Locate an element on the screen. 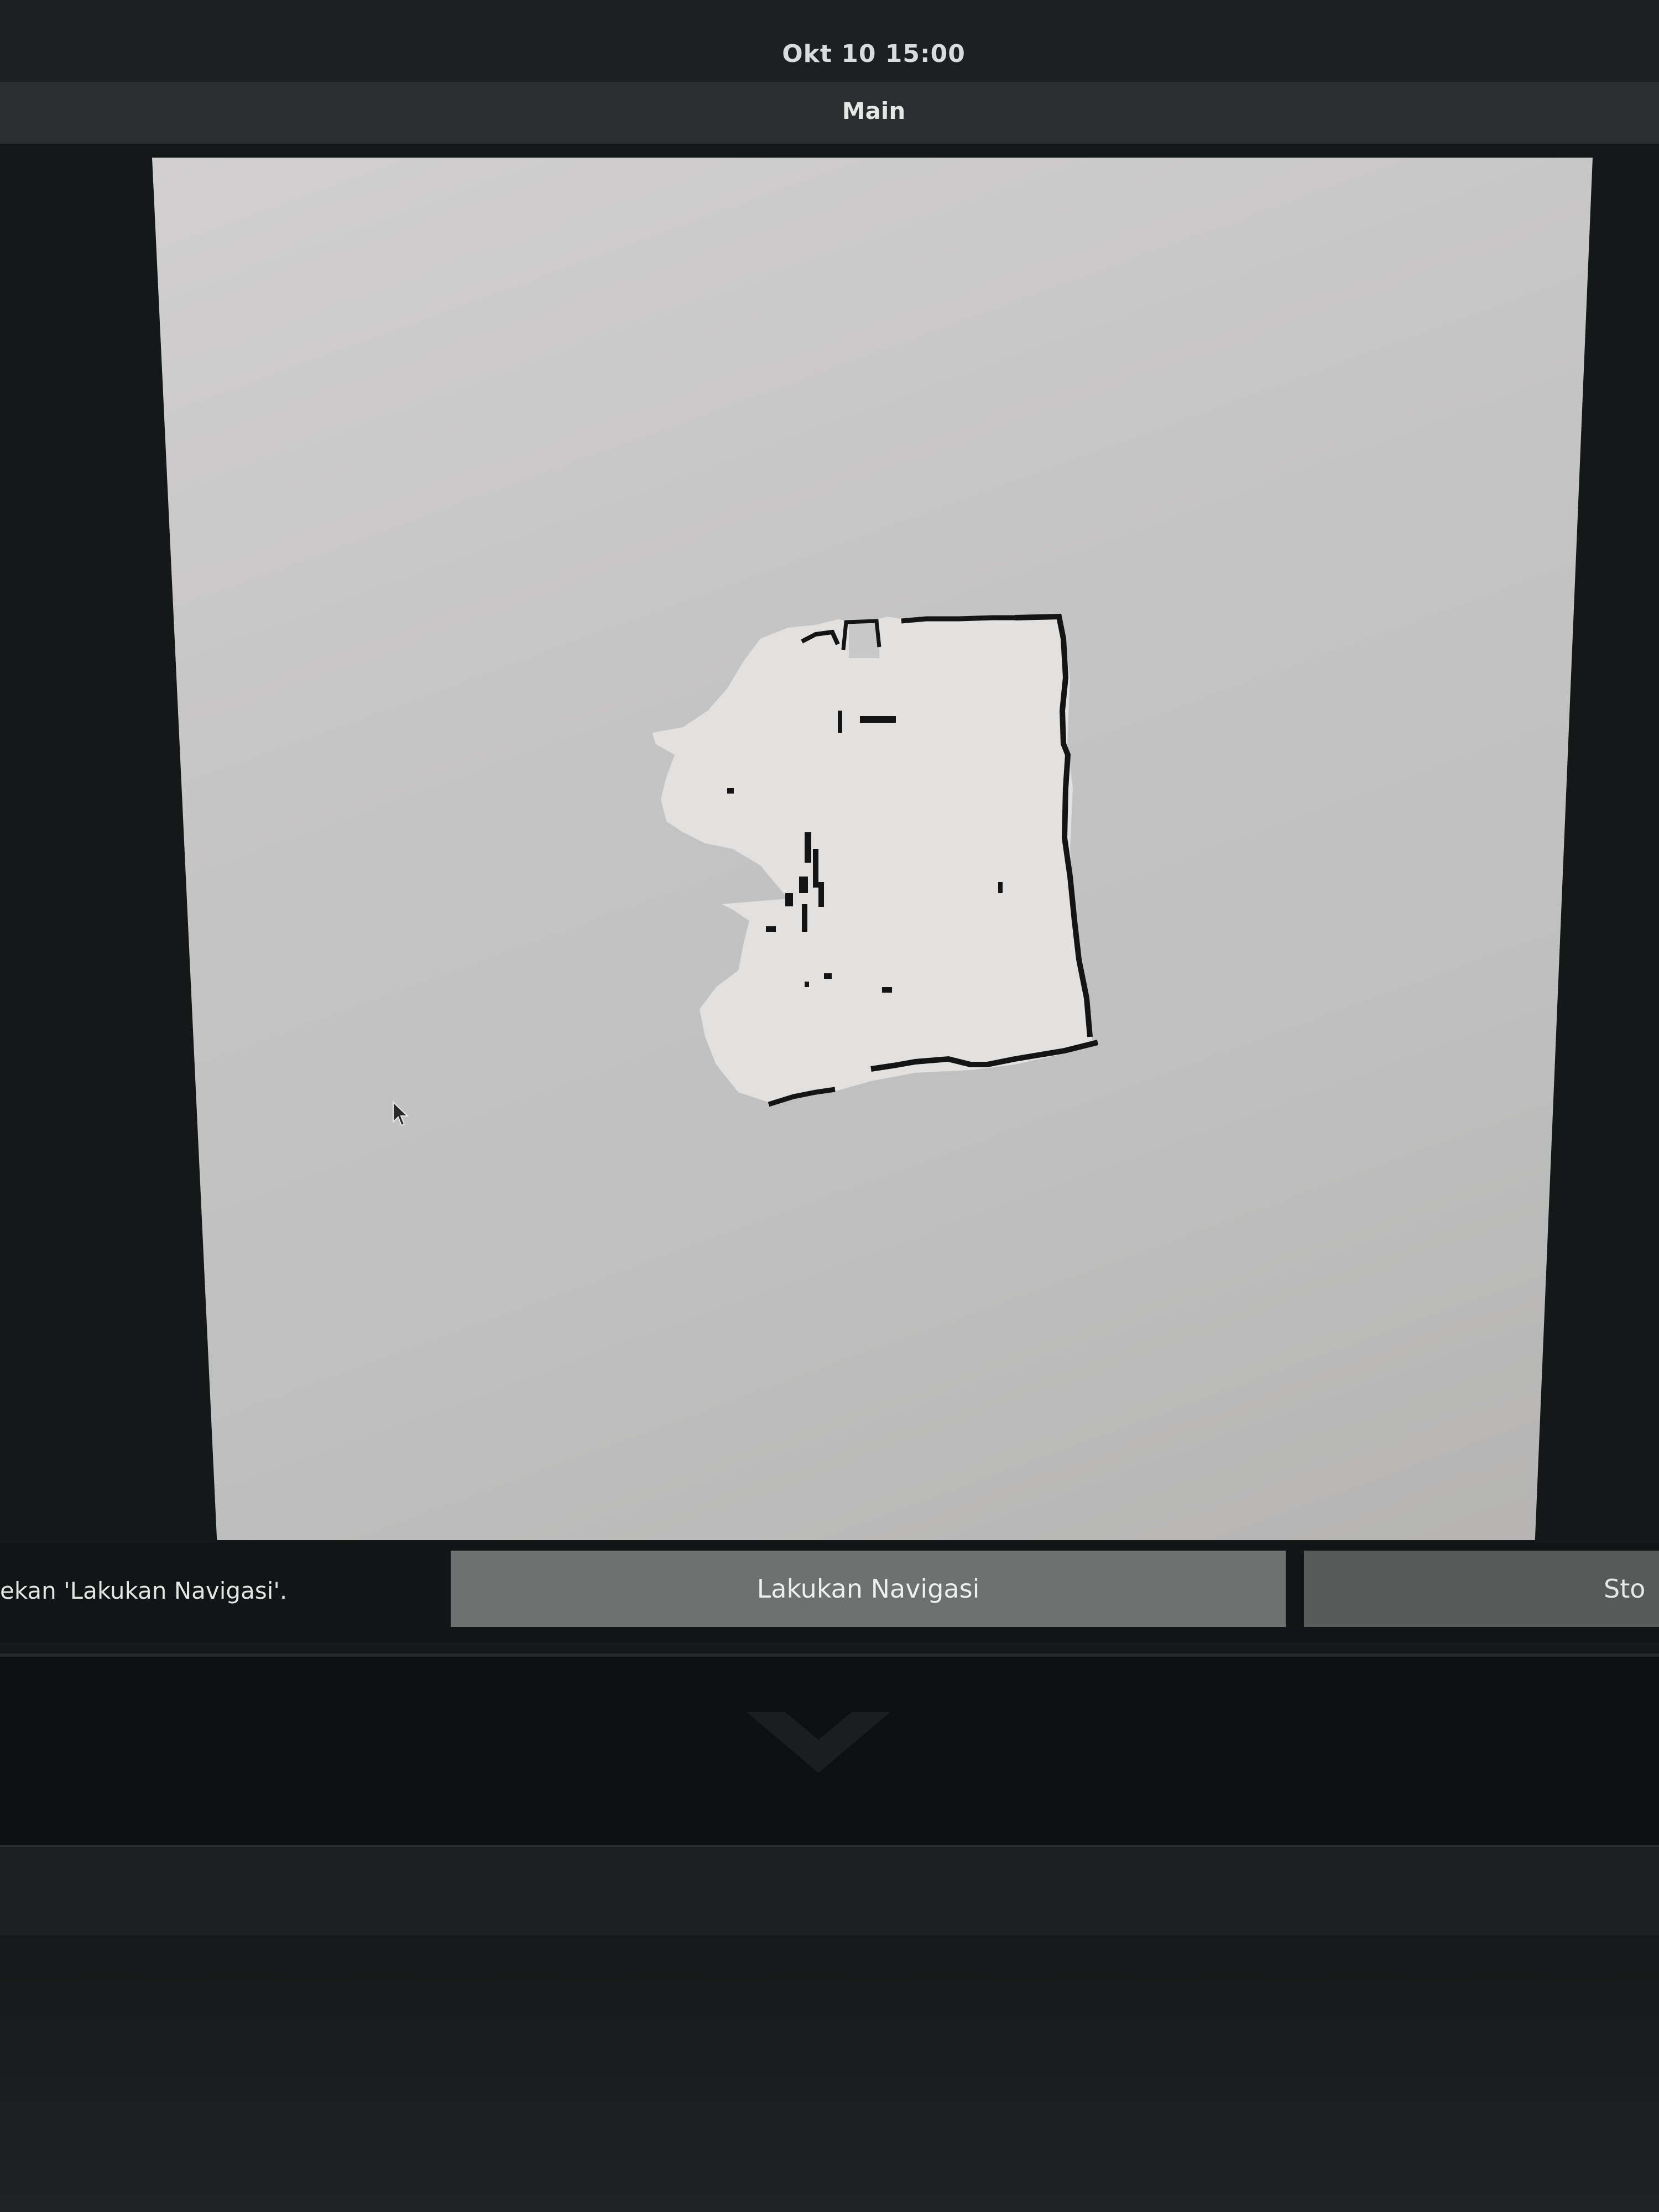  chevron-down-icon is located at coordinates (819, 1746).